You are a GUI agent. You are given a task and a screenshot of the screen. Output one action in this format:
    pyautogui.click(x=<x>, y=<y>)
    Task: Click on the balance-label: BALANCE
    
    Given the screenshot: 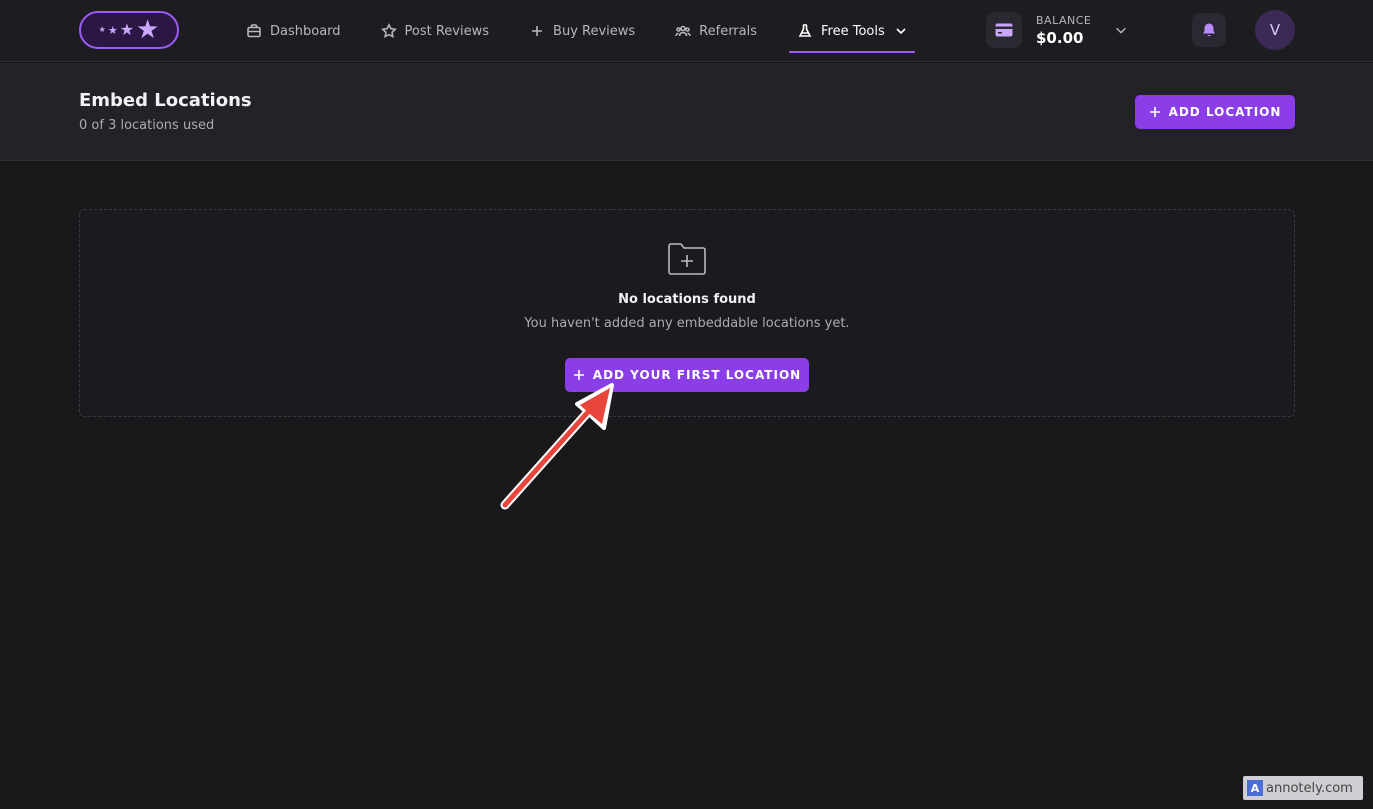 What is the action you would take?
    pyautogui.click(x=1064, y=20)
    